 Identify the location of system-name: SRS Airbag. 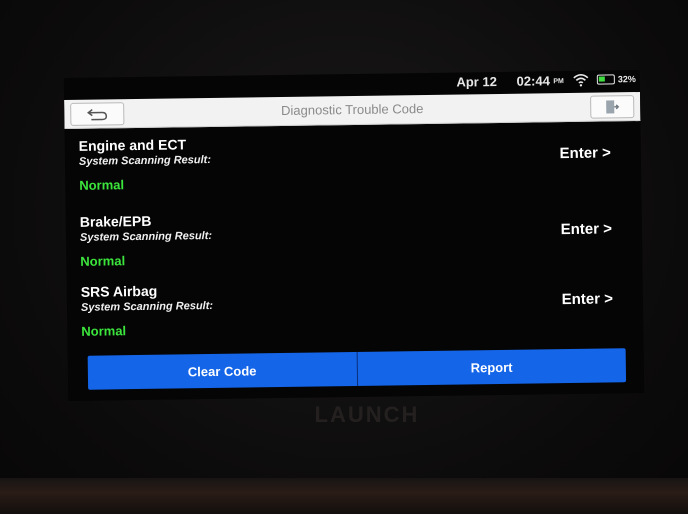
(119, 291).